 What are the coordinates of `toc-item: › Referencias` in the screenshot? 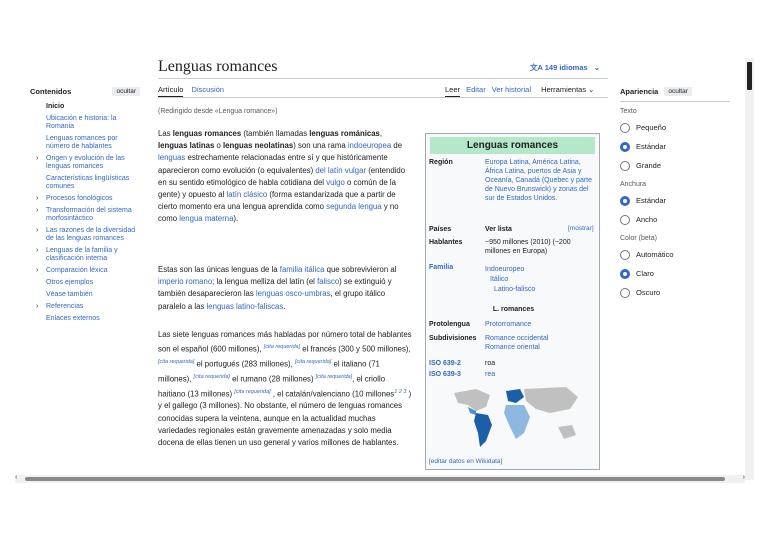 It's located at (85, 307).